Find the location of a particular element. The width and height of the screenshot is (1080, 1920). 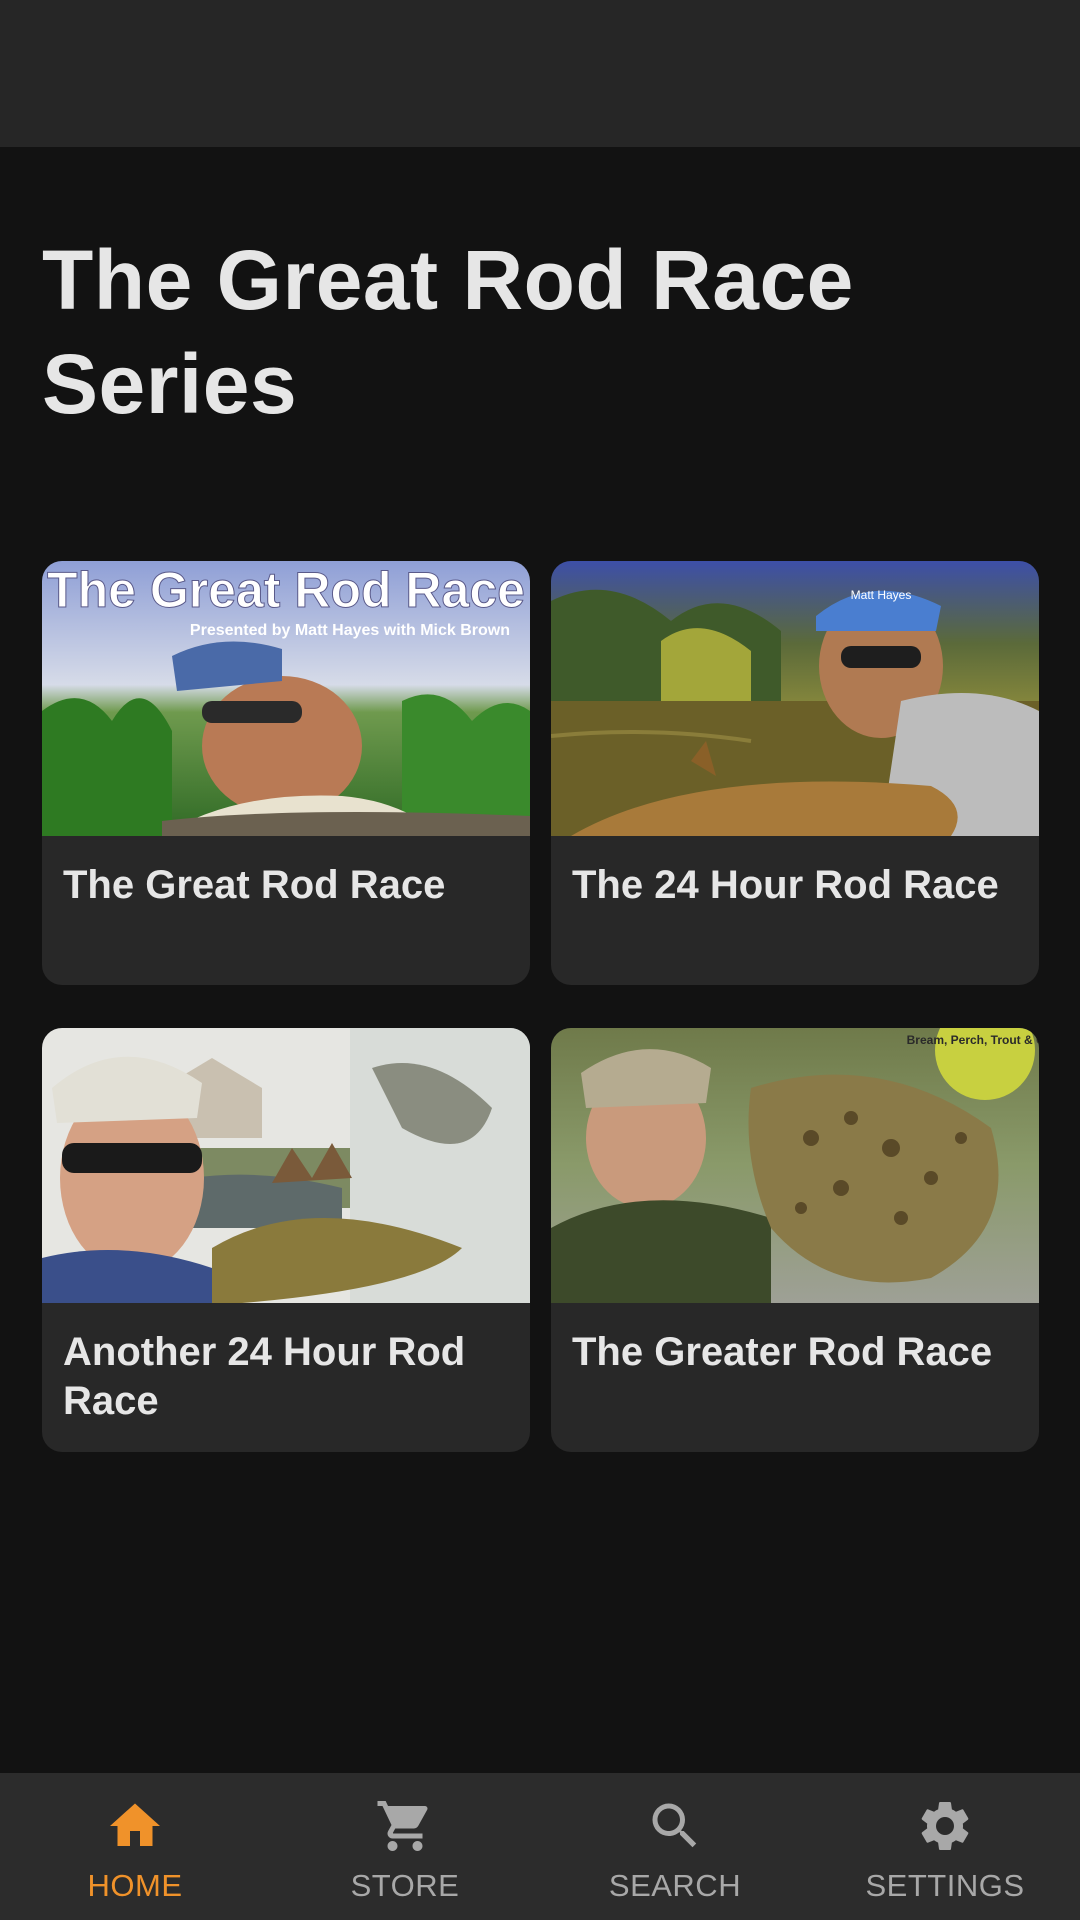

cover-subtitle: Presented by Matt Hayes with Mick Brown is located at coordinates (350, 630).